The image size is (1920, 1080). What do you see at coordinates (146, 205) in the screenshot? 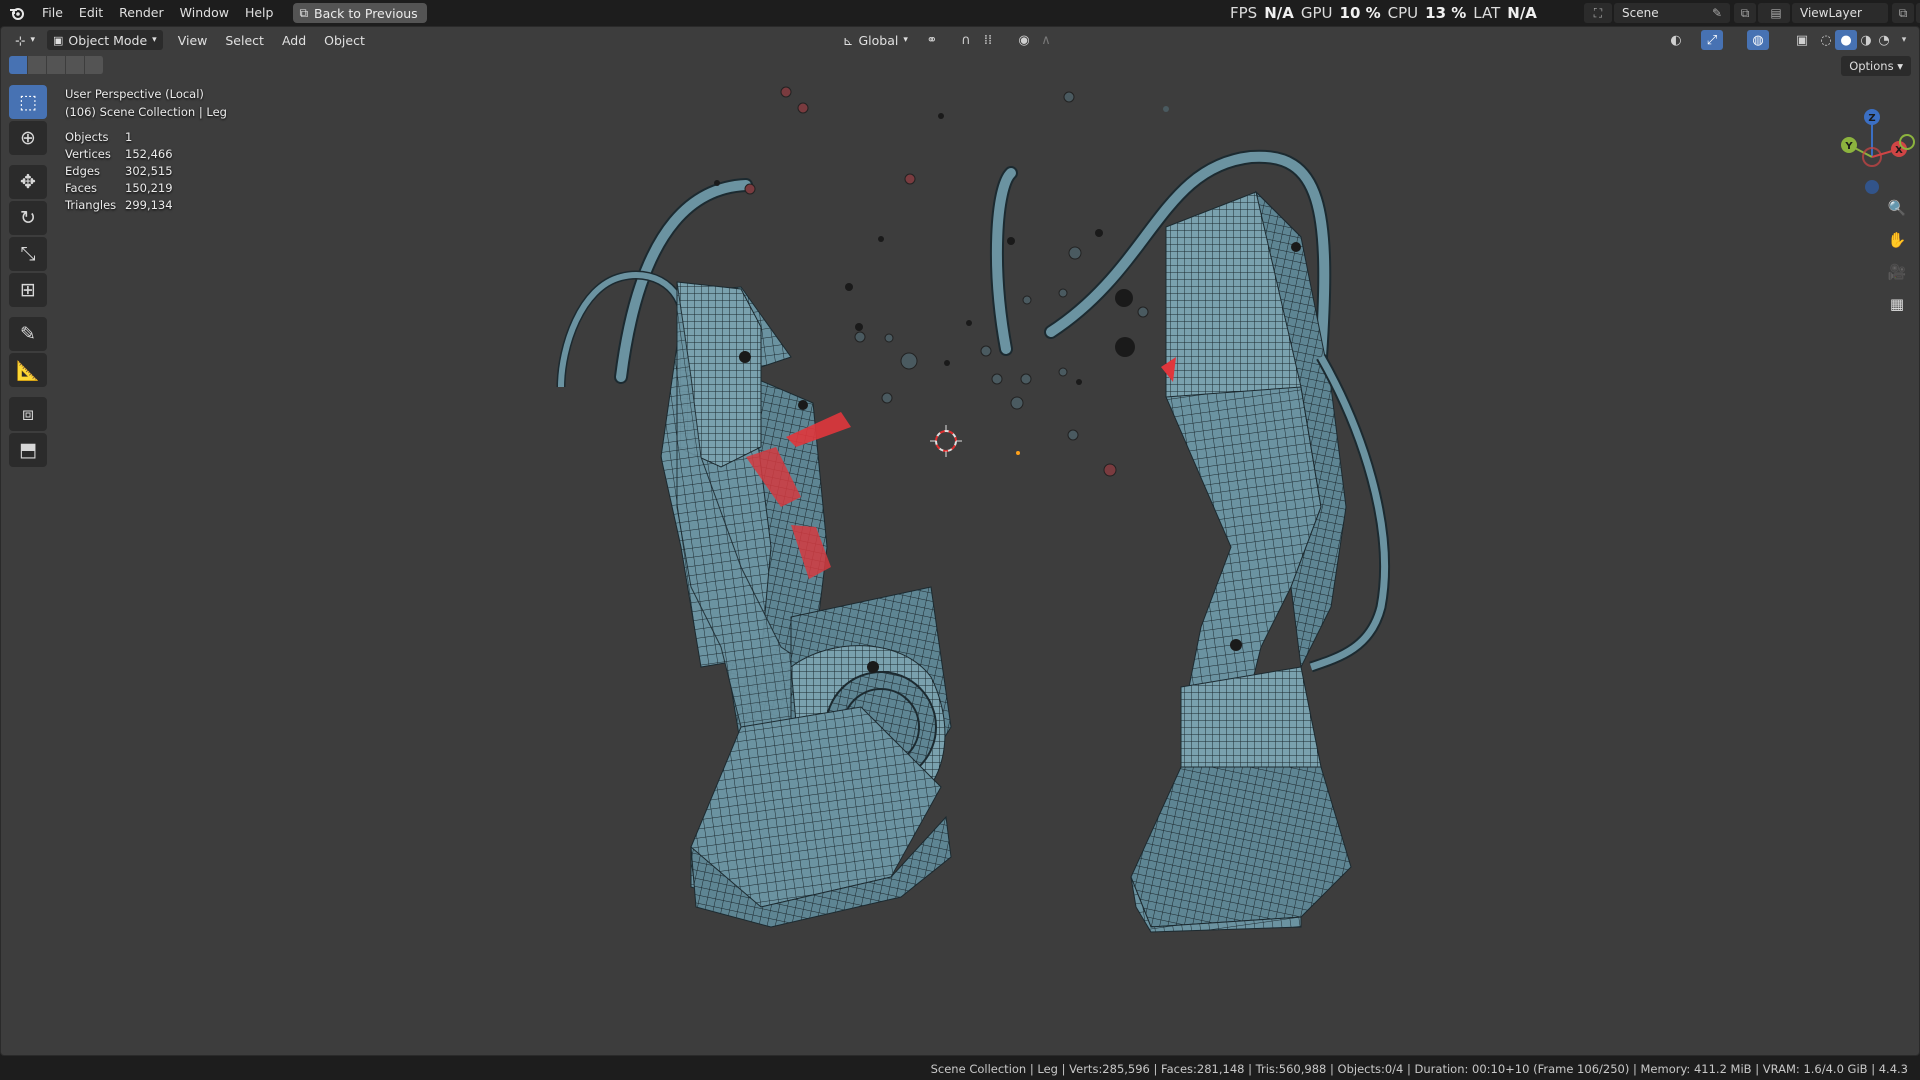
I see `stat-row: Triangles 299,134` at bounding box center [146, 205].